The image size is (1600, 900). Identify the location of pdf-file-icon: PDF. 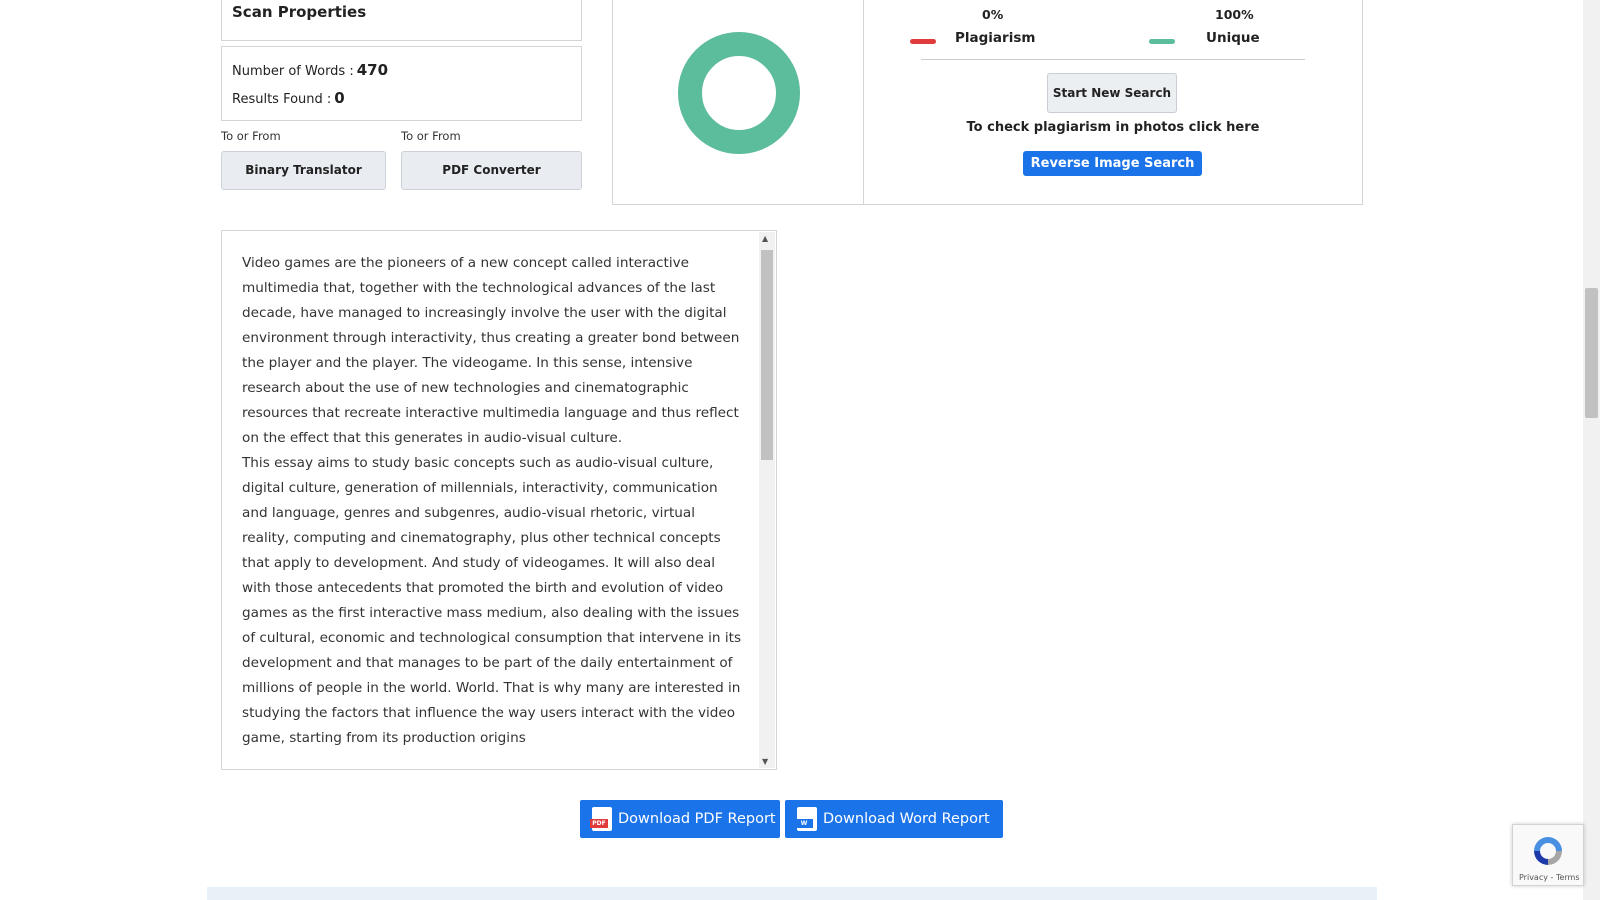
(601, 819).